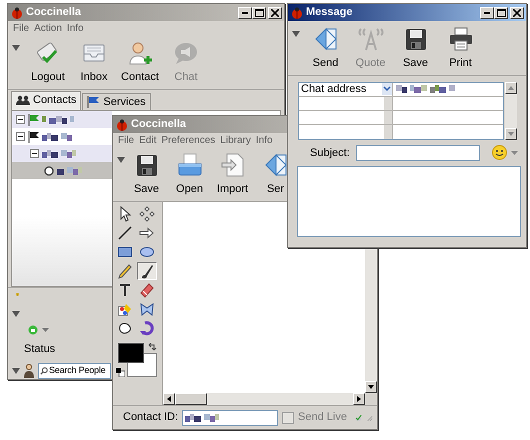  Describe the element at coordinates (387, 89) in the screenshot. I see `chevron-down-icon` at that location.